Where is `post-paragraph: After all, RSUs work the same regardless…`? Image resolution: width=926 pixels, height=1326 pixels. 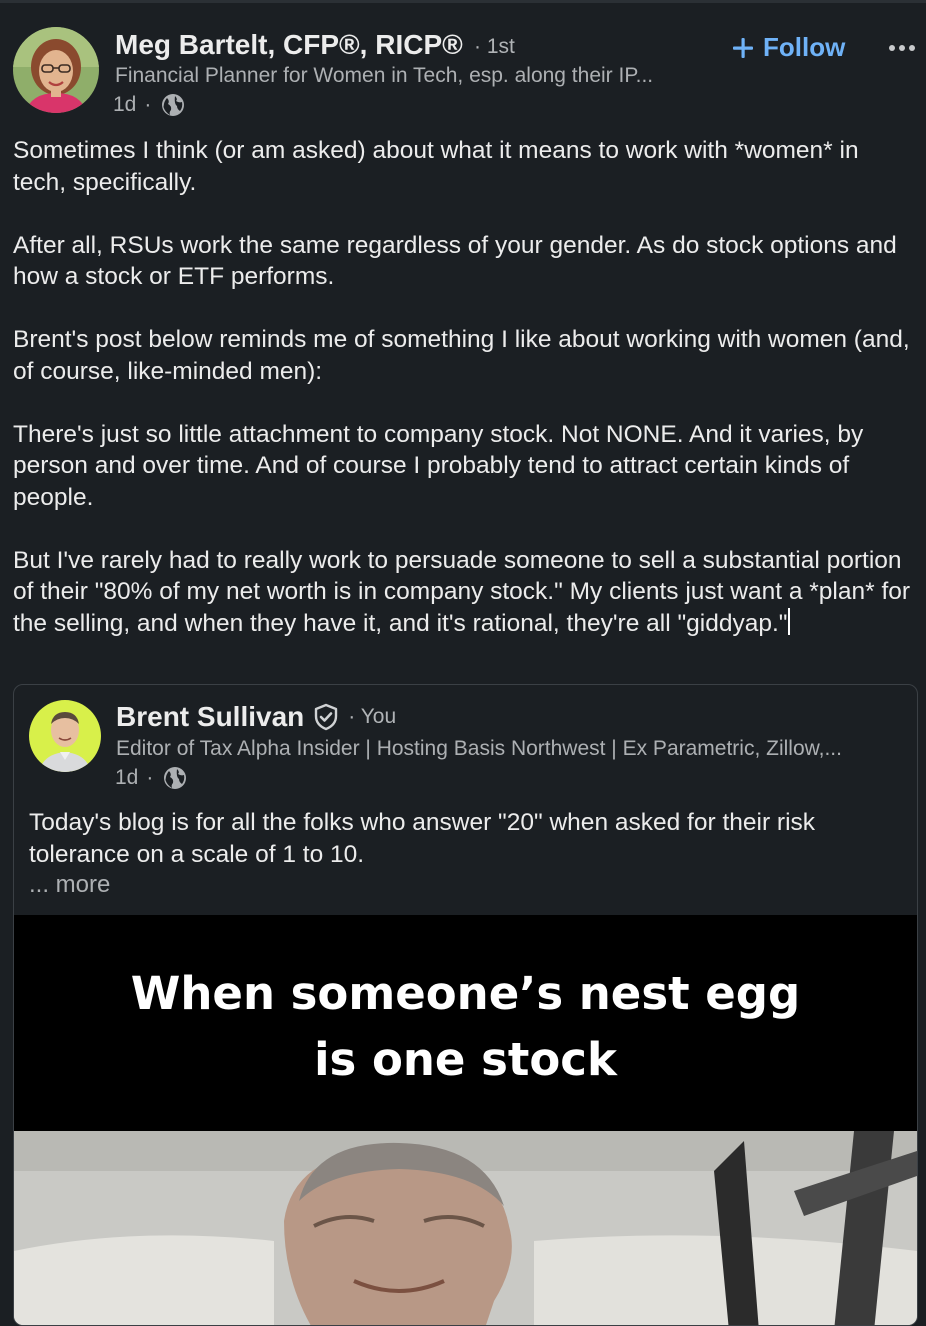
post-paragraph: After all, RSUs work the same regardless… is located at coordinates (455, 261).